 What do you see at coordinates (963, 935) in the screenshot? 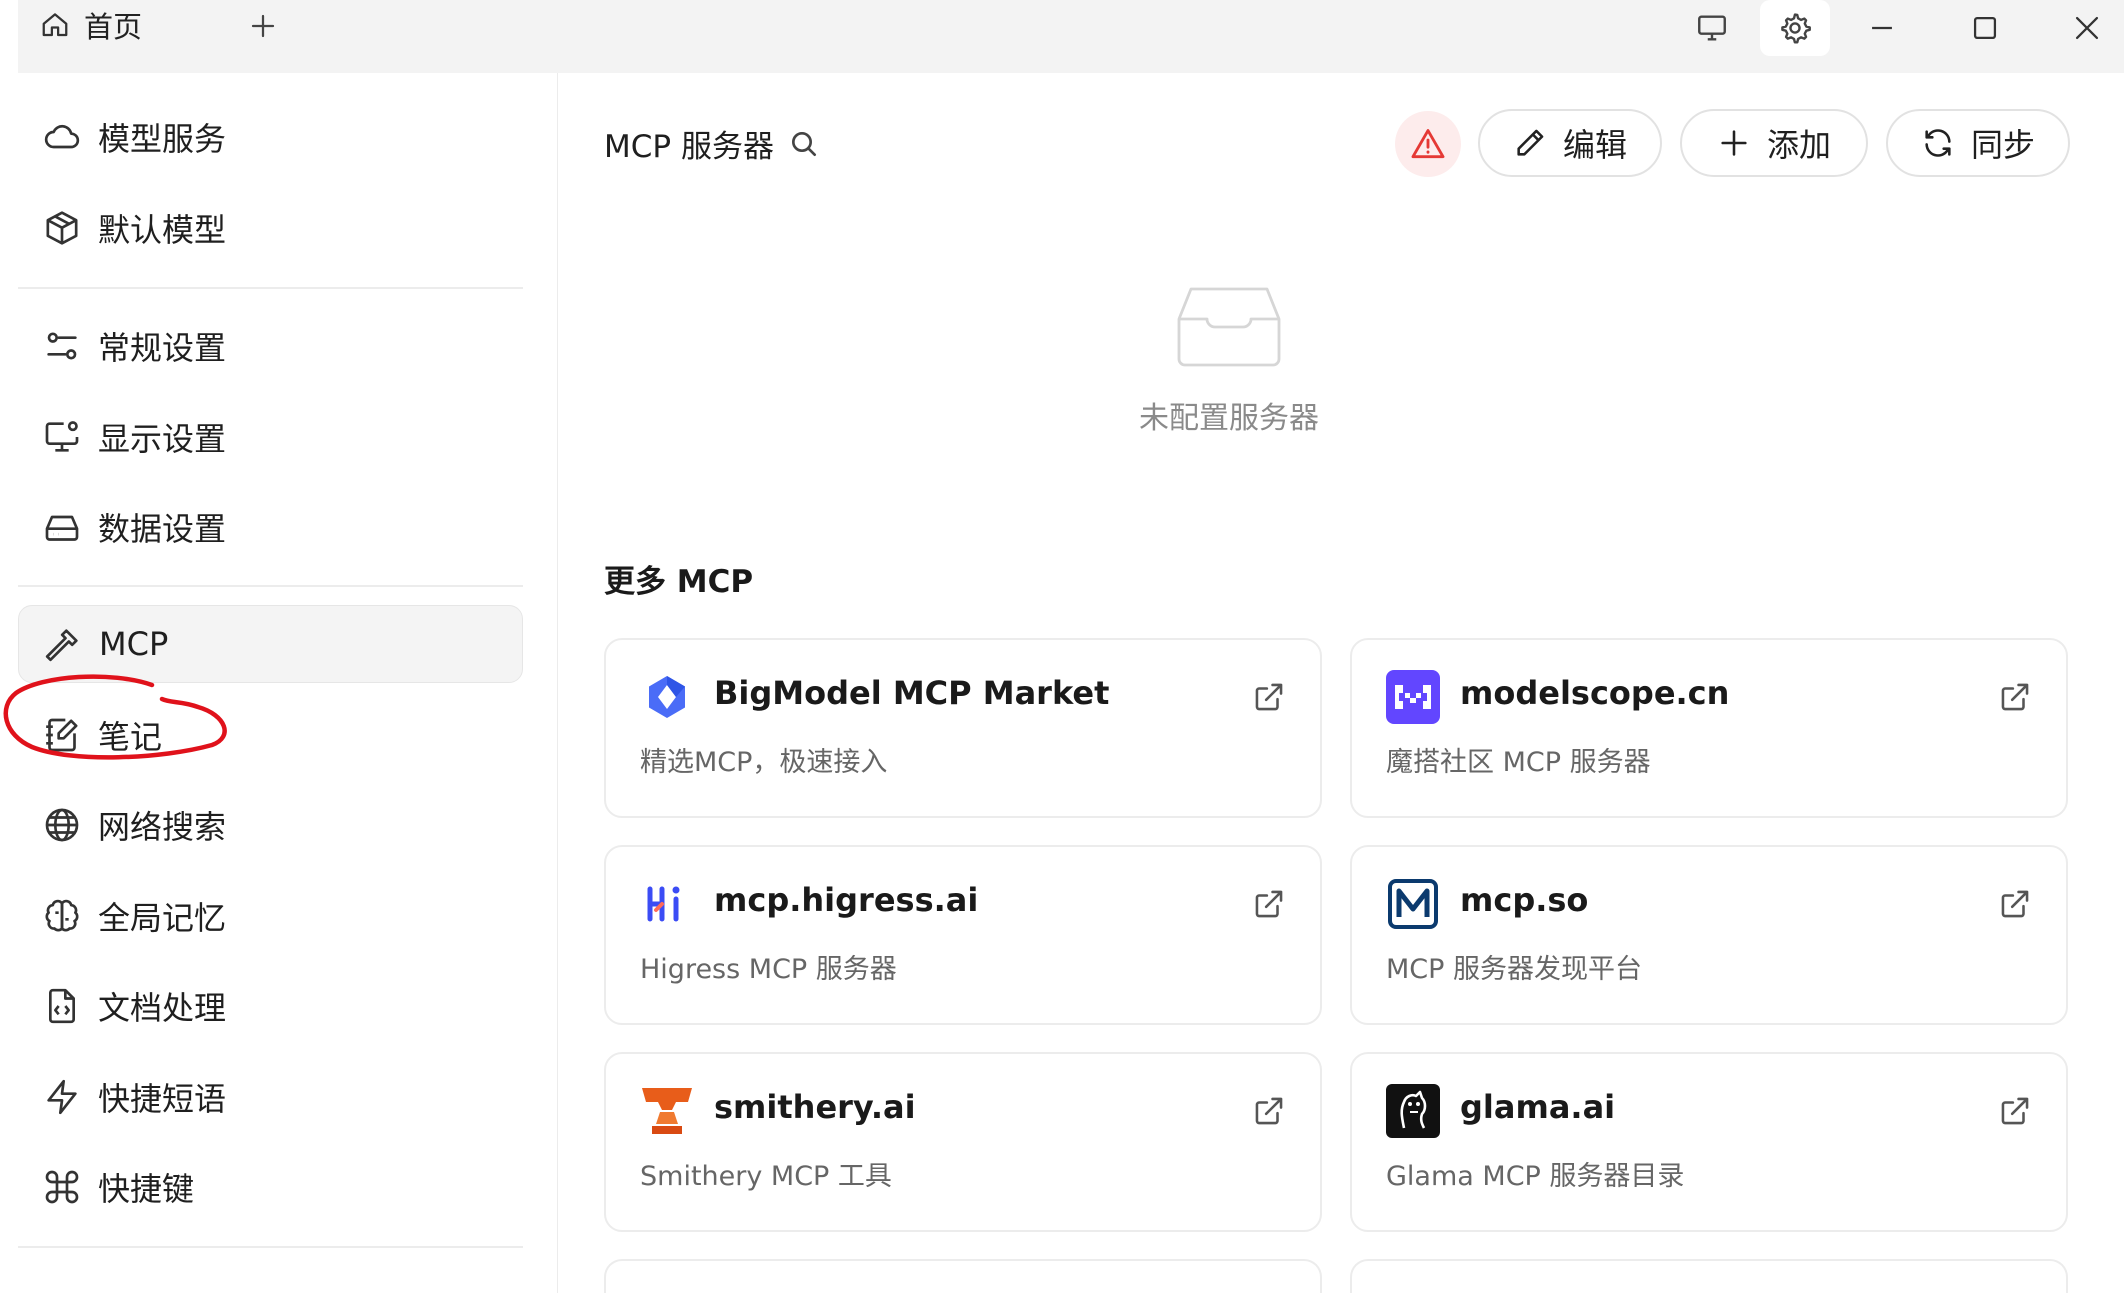
I see `mcp-card-higress: mcp.higress.ai Higress MCP 服务器` at bounding box center [963, 935].